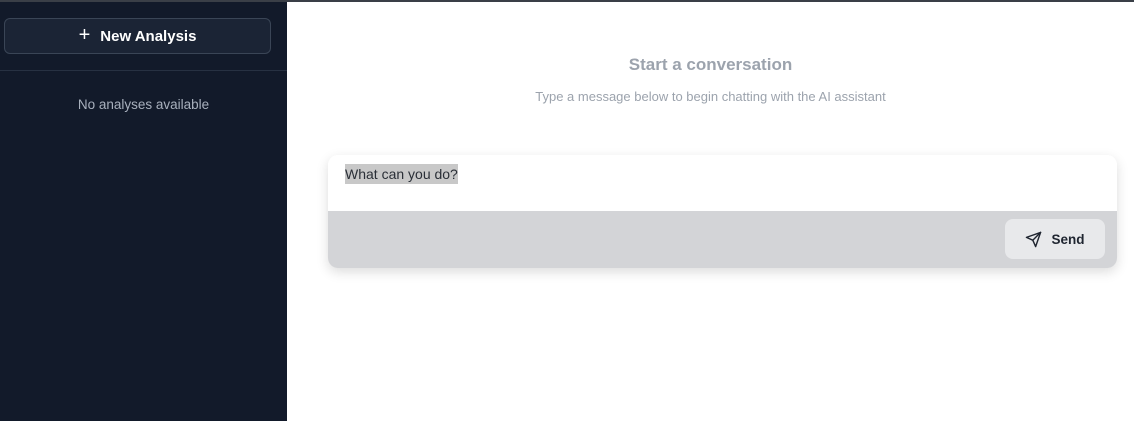 The width and height of the screenshot is (1134, 421). Describe the element at coordinates (143, 104) in the screenshot. I see `empty-analyses-text: No analyses available` at that location.